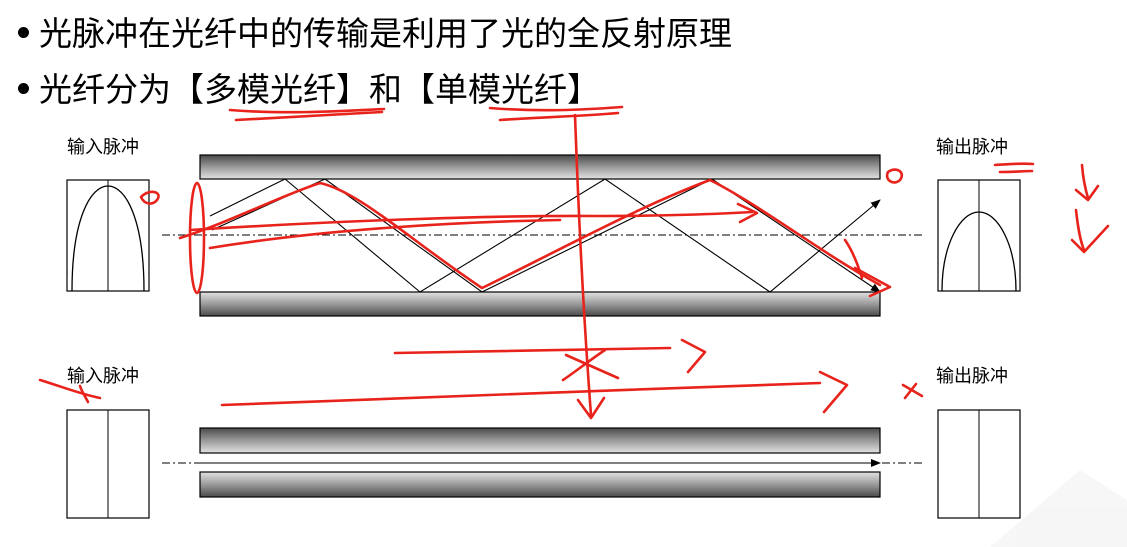  I want to click on underline-multimode, so click(307, 110).